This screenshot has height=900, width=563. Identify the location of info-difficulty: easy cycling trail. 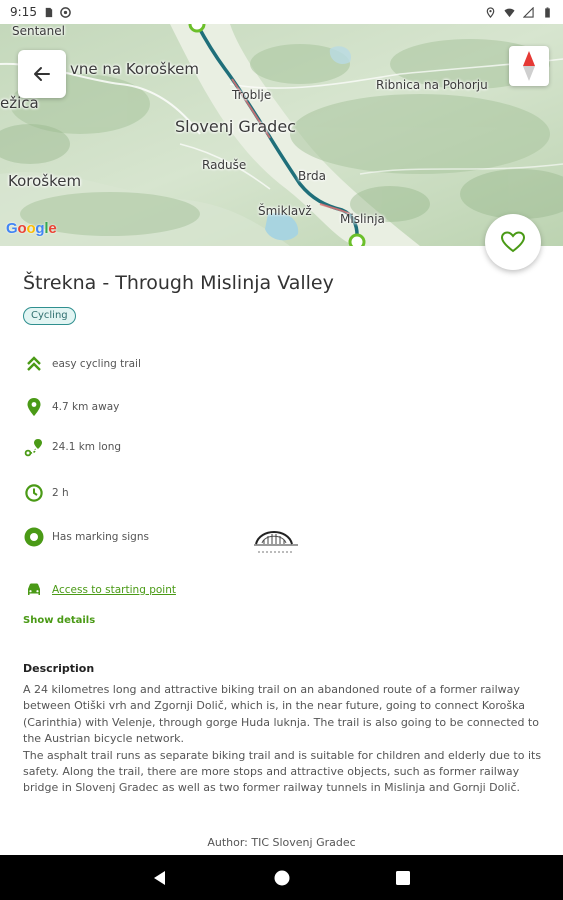
(82, 364).